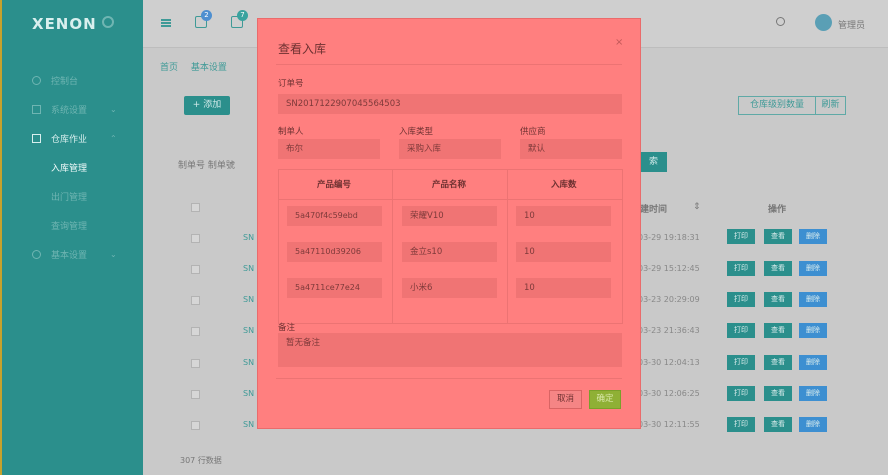 This screenshot has width=888, height=475. Describe the element at coordinates (449, 288) in the screenshot. I see `goods-name: 小米6` at that location.